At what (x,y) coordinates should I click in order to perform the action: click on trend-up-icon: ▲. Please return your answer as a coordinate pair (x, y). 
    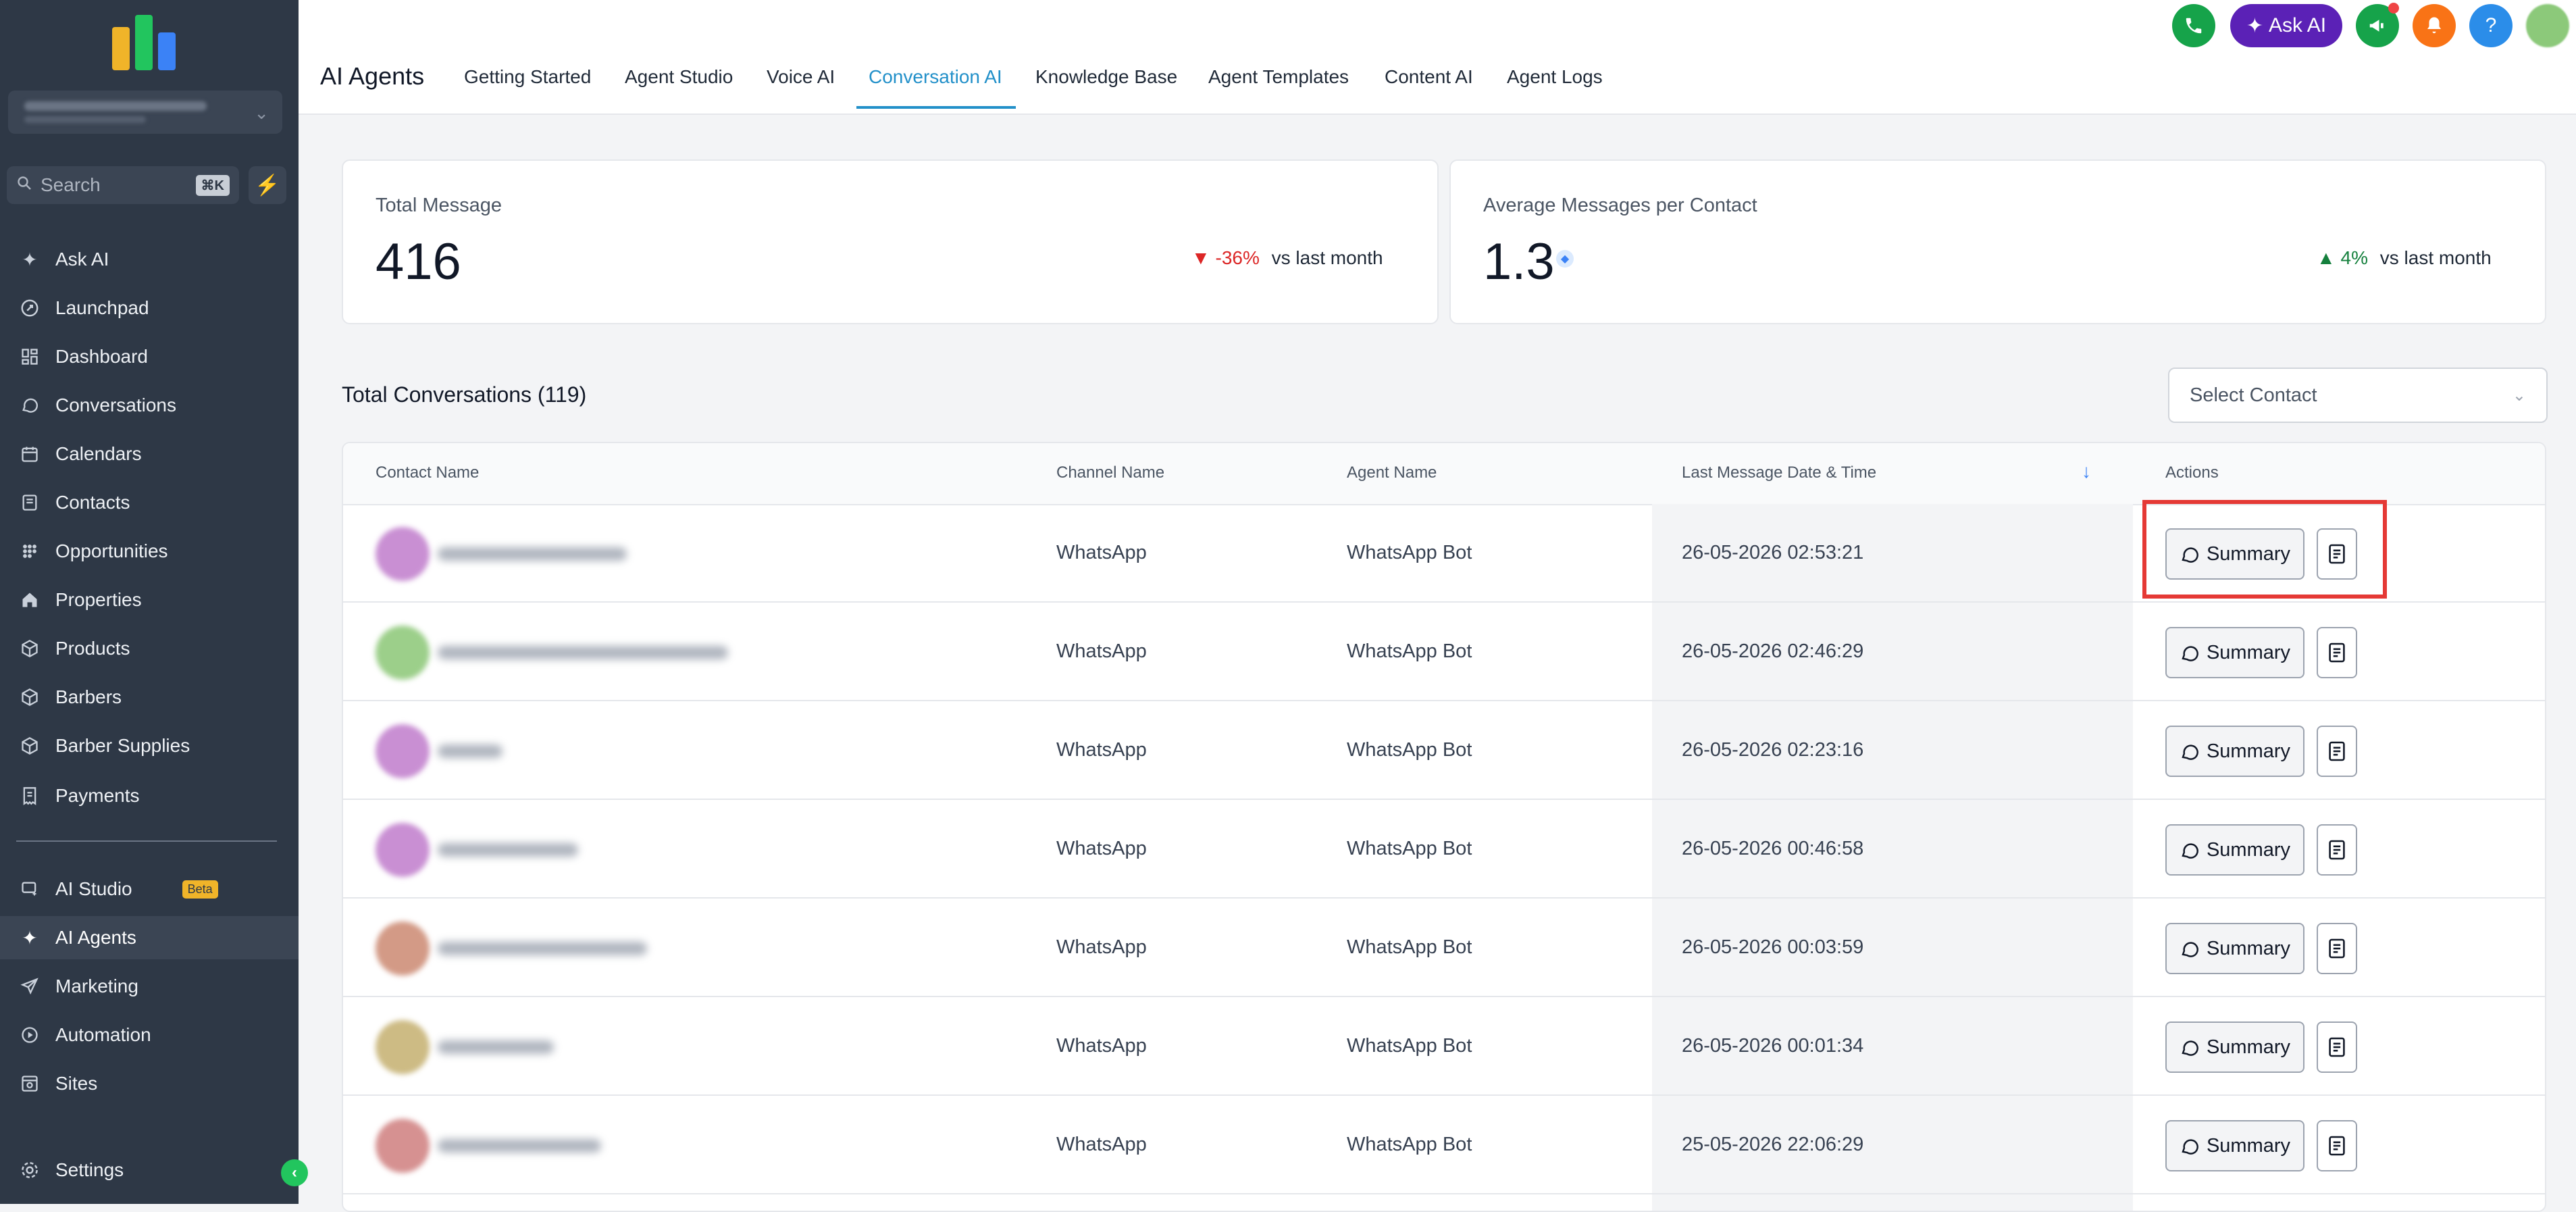
    Looking at the image, I should click on (2326, 257).